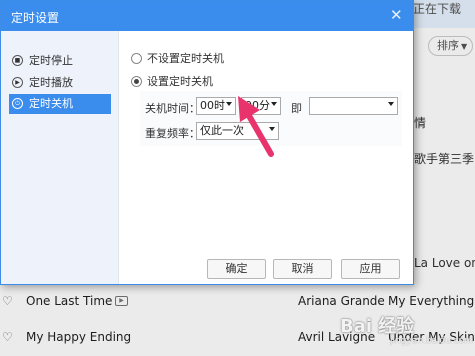 Image resolution: width=475 pixels, height=356 pixels. What do you see at coordinates (396, 15) in the screenshot?
I see `close-icon: ✕` at bounding box center [396, 15].